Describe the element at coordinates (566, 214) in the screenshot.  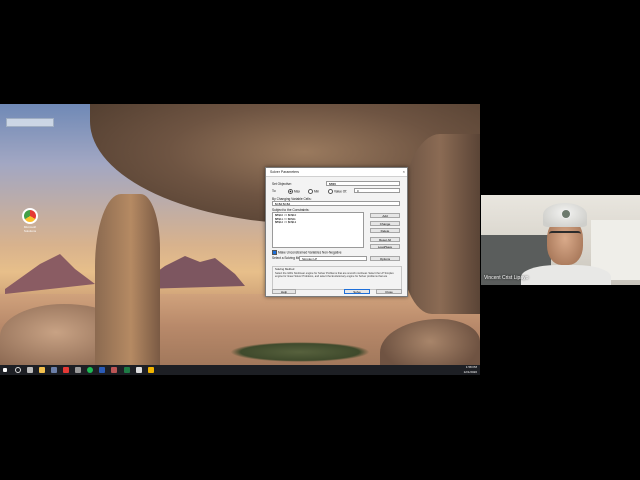
I see `cap-logo-icon` at that location.